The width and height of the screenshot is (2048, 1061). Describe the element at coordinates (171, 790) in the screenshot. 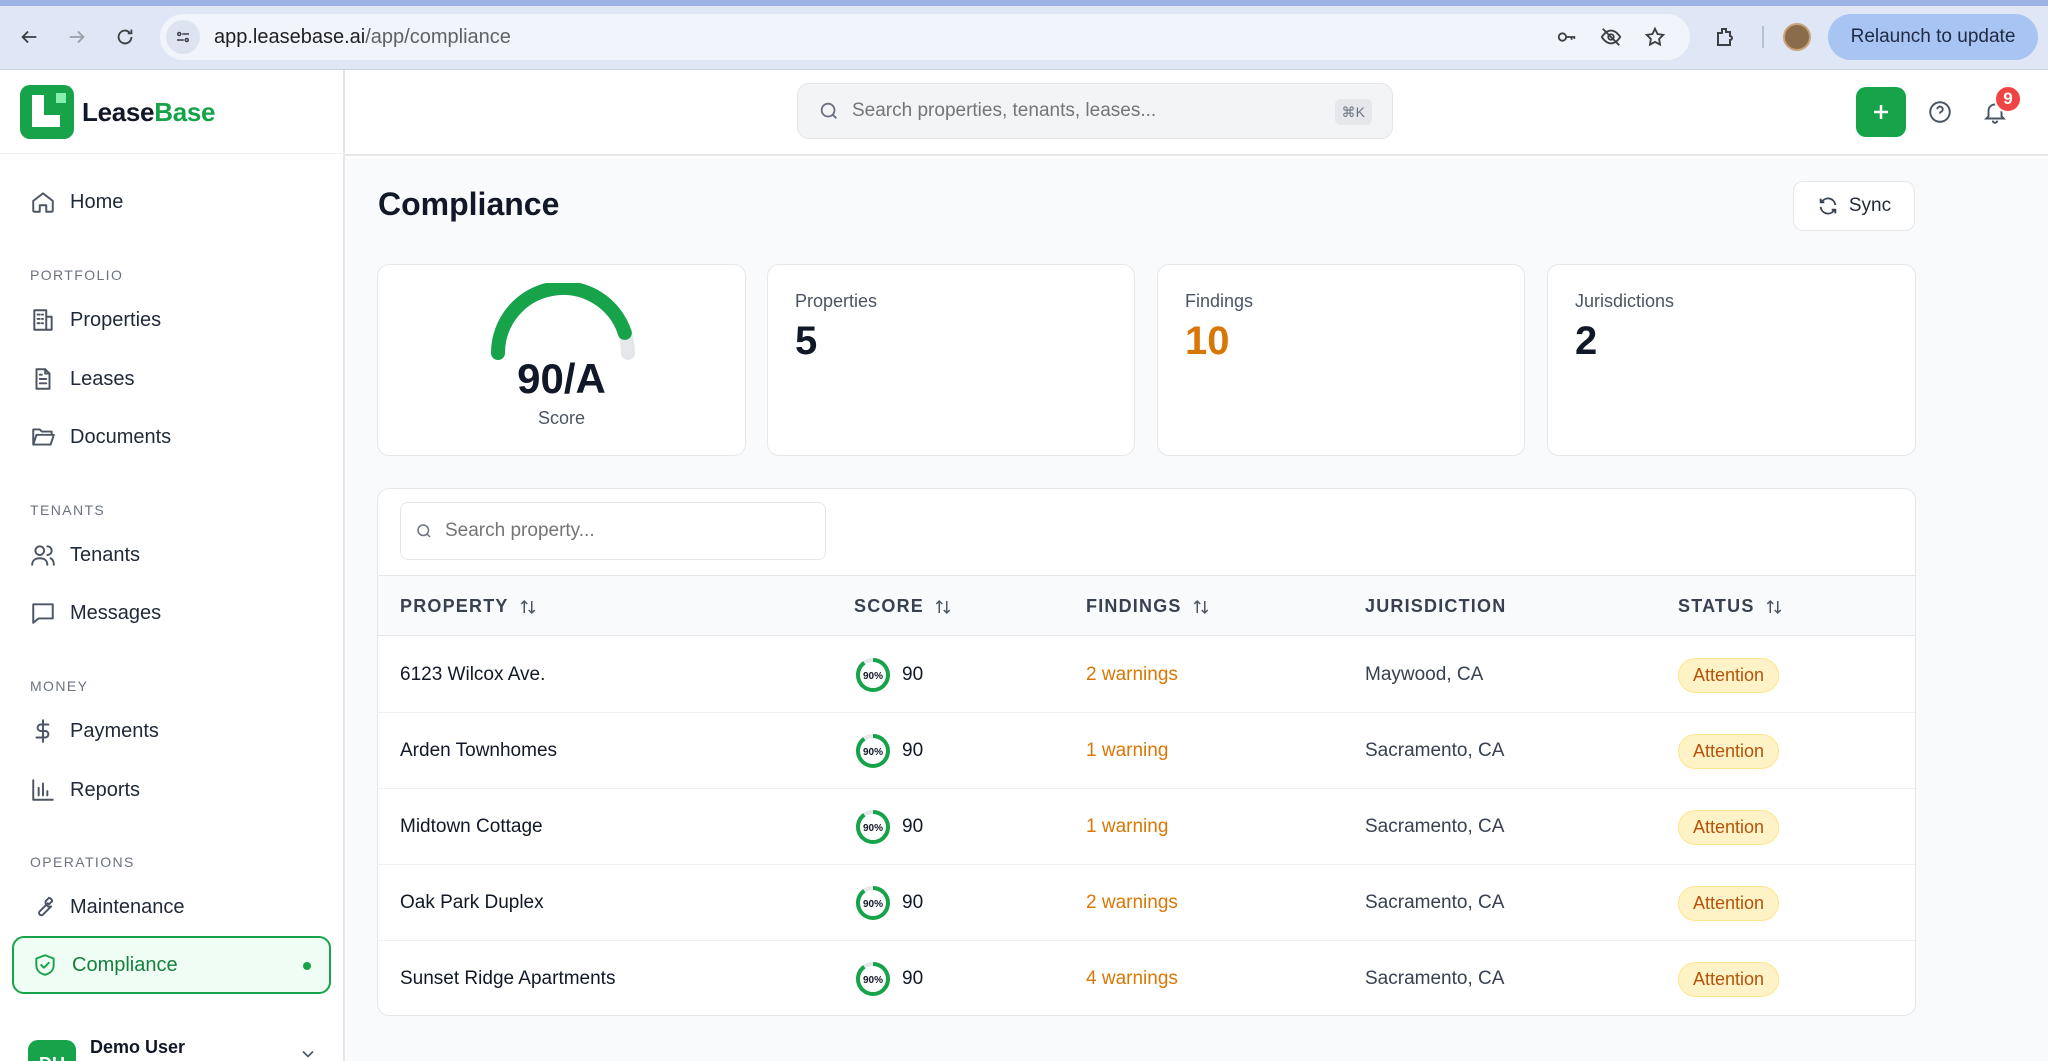

I see `sidebar-item-reports: Reports` at that location.